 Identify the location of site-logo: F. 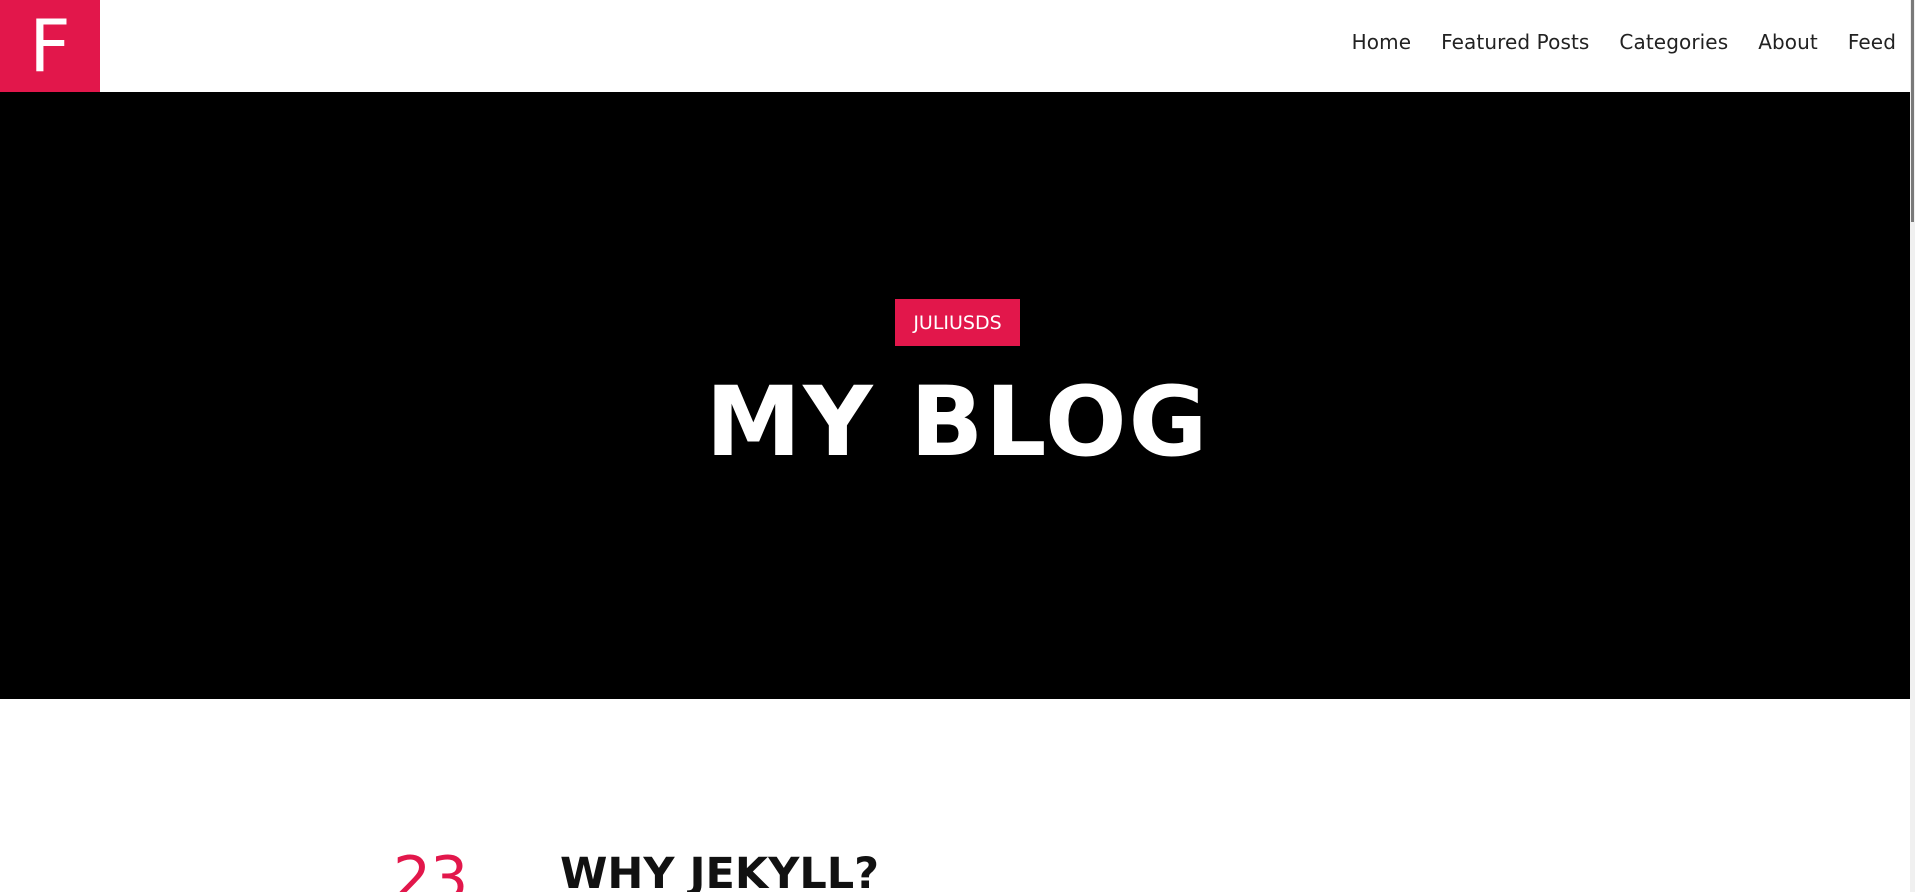
(50, 46).